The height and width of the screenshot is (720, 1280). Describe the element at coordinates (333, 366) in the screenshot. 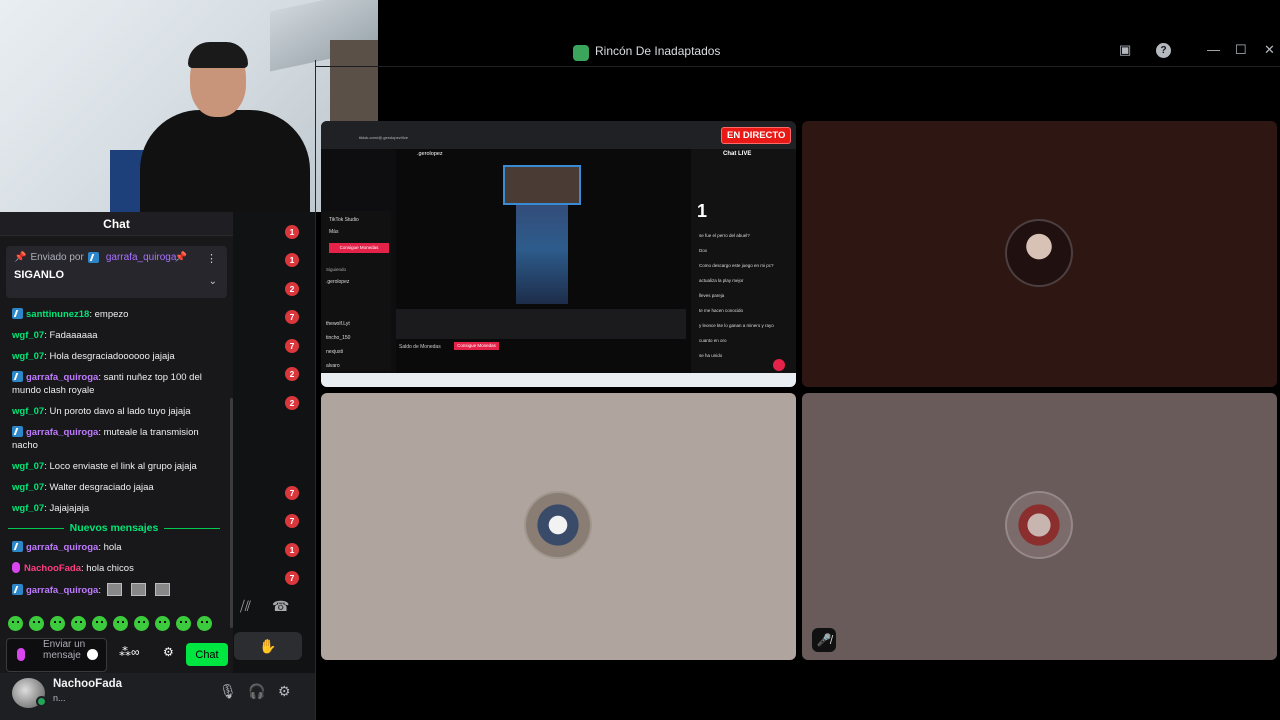

I see `channel-item: alvaro` at that location.